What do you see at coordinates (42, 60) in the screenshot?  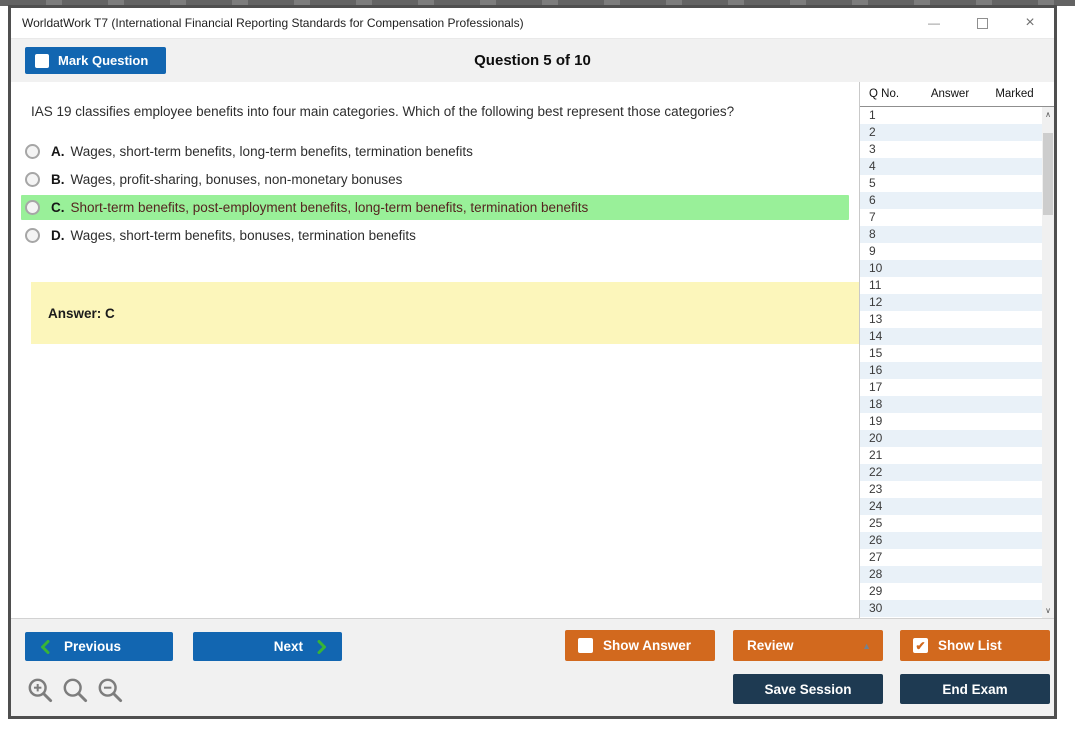 I see `mark-question-checkbox` at bounding box center [42, 60].